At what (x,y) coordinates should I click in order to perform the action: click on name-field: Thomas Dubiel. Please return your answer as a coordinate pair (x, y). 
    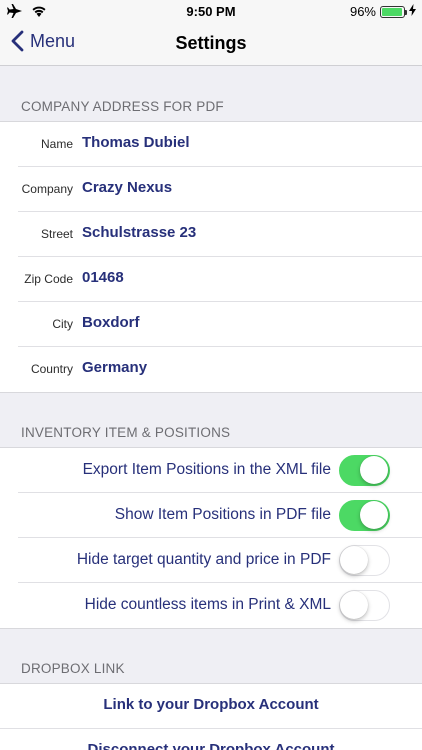
    Looking at the image, I should click on (136, 142).